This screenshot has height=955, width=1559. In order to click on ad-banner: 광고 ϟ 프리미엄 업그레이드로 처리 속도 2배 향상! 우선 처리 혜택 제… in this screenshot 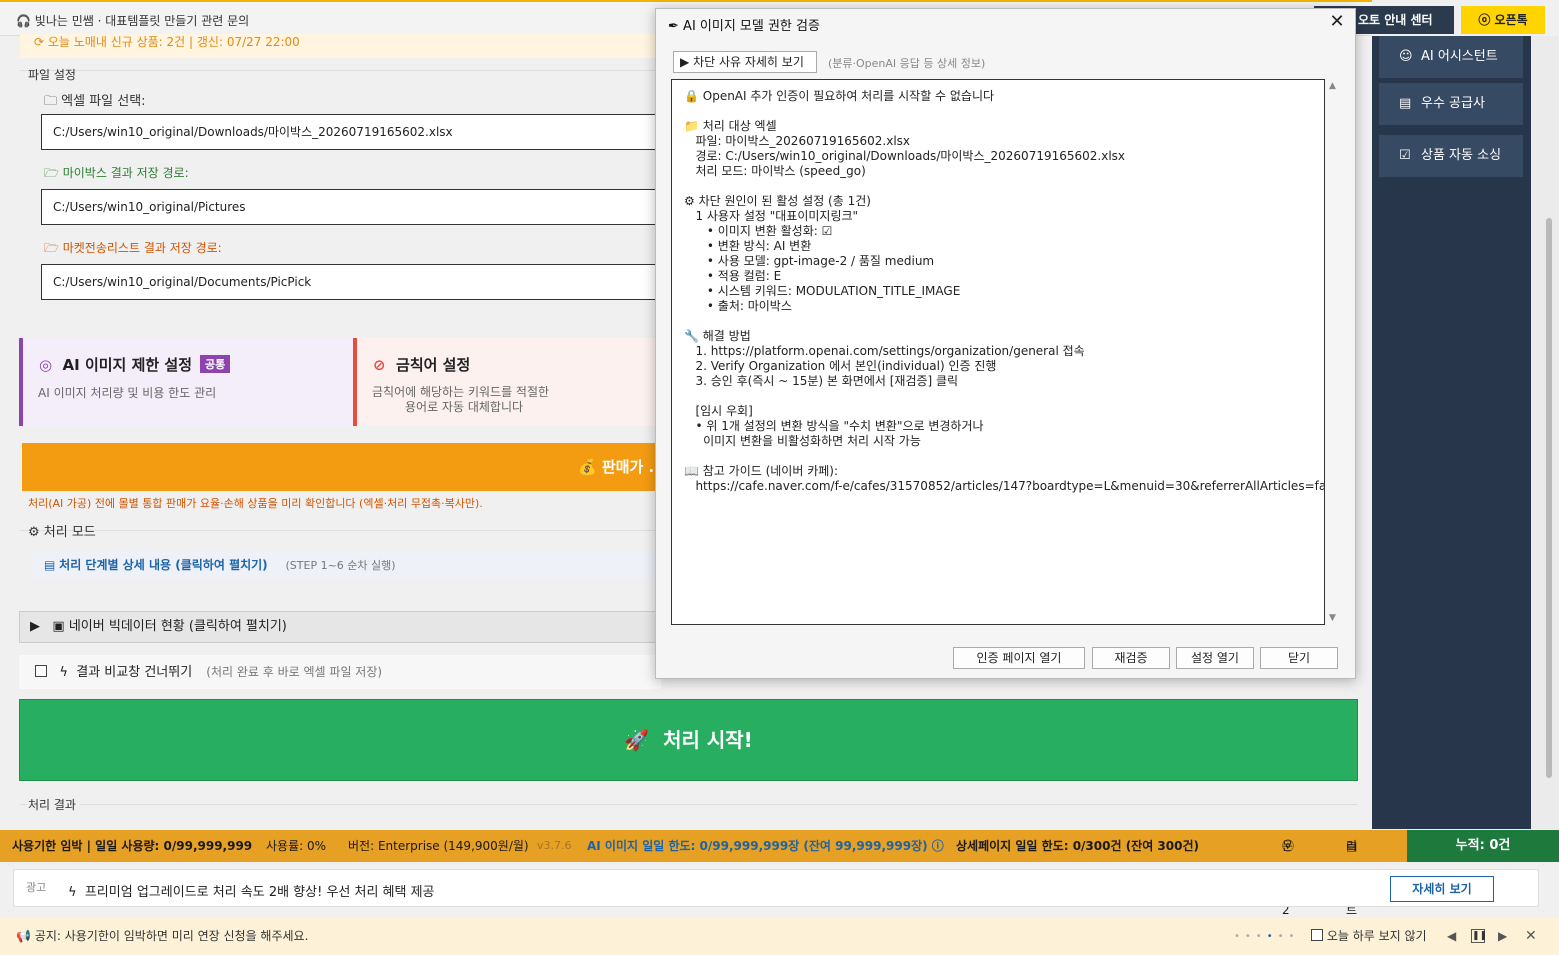, I will do `click(776, 888)`.